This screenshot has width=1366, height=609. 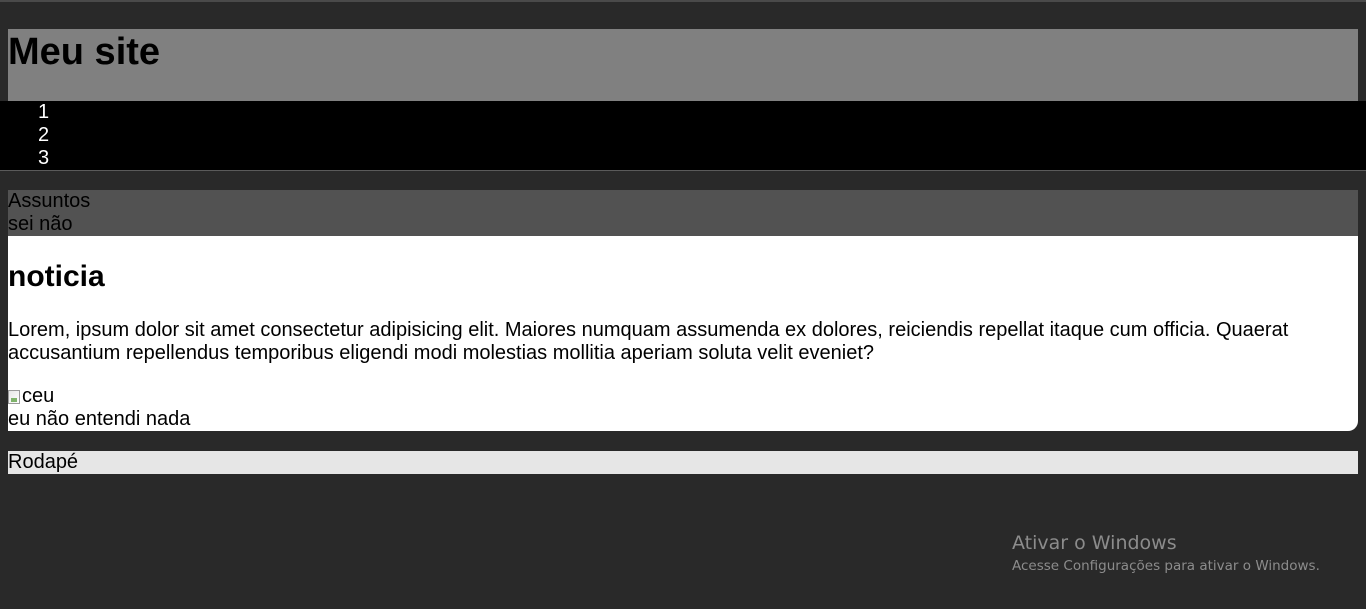 I want to click on site-footer: Rodapé, so click(x=683, y=462).